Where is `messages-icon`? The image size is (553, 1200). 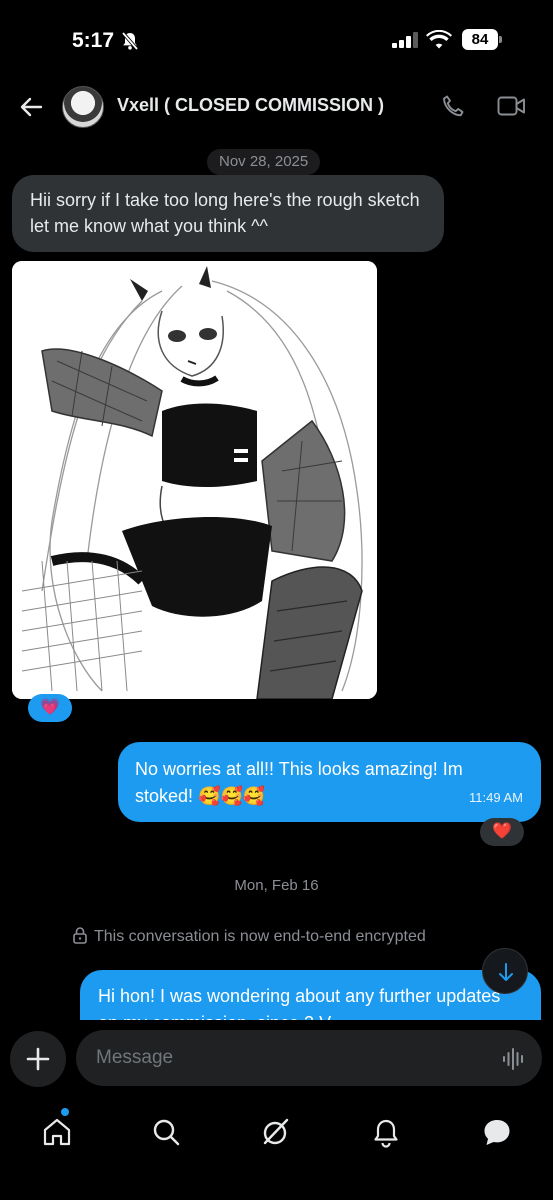
messages-icon is located at coordinates (497, 1132).